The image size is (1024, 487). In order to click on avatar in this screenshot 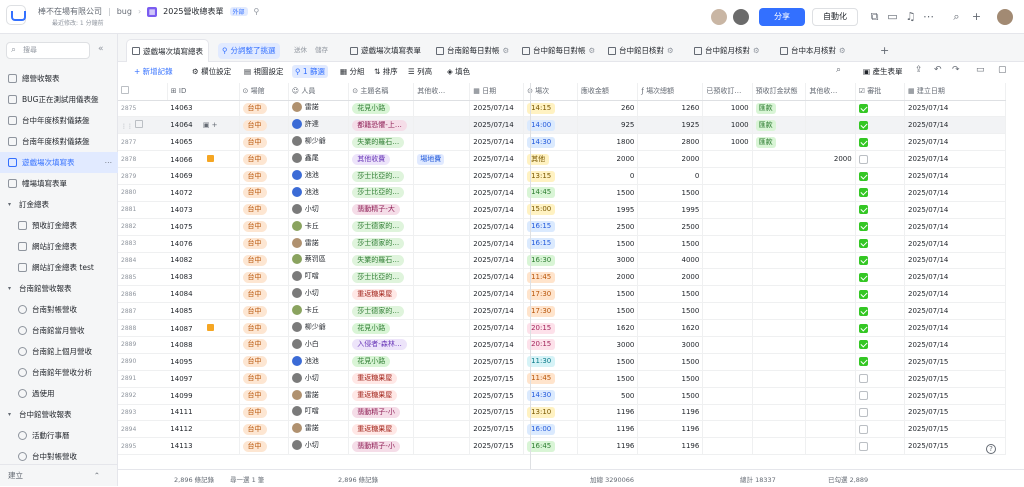, I will do `click(719, 17)`.